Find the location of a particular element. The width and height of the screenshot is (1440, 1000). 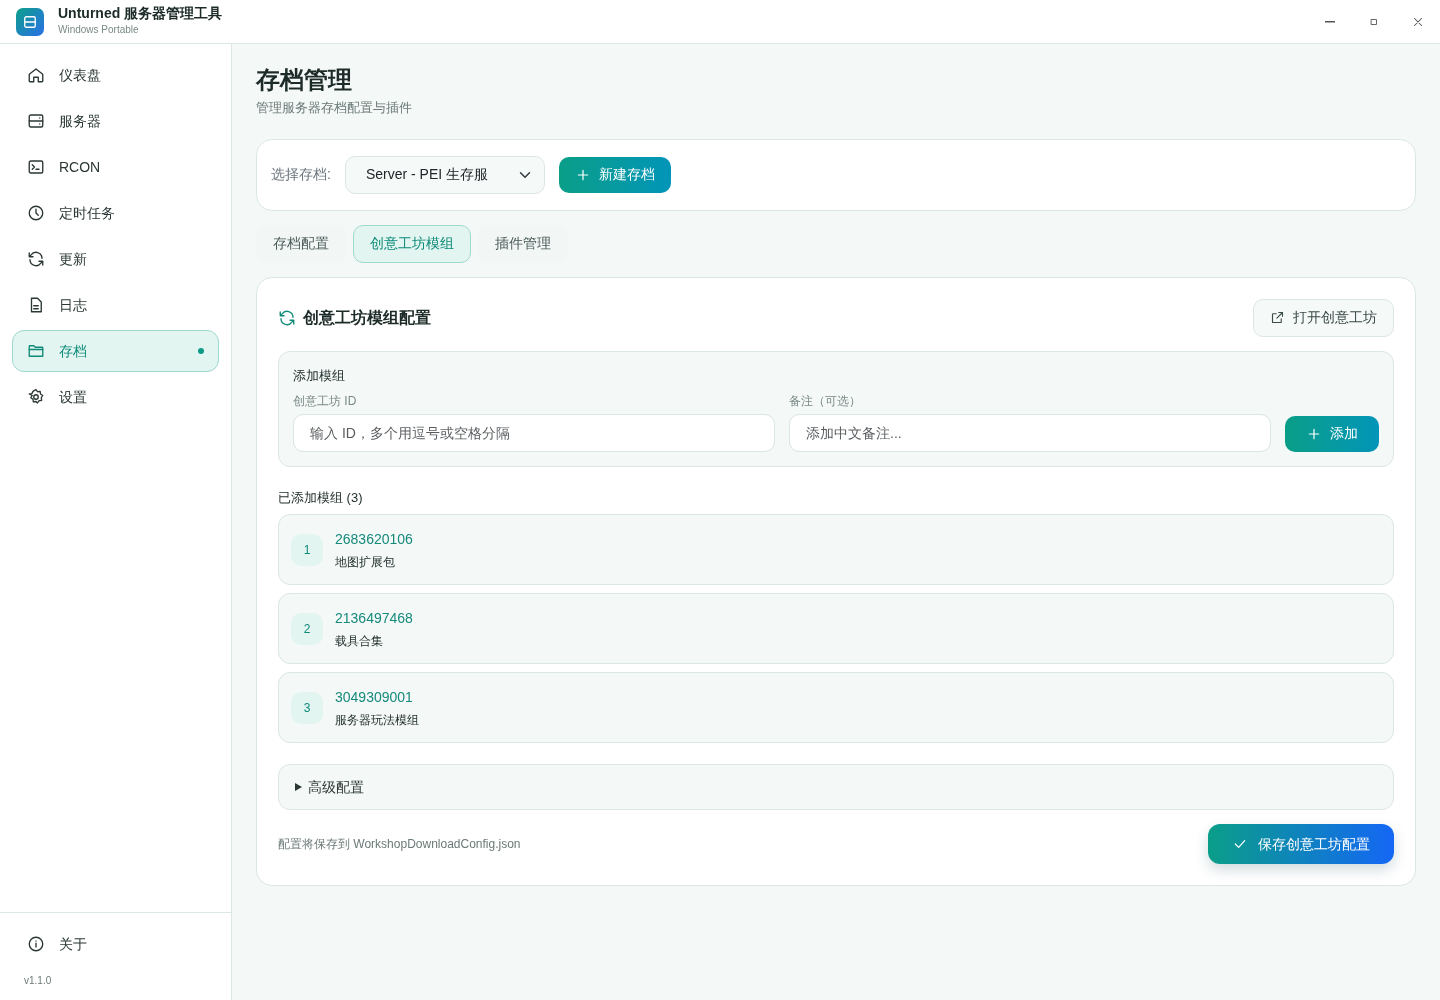

save-config-button: 保存创意工坊配置 is located at coordinates (1301, 844).